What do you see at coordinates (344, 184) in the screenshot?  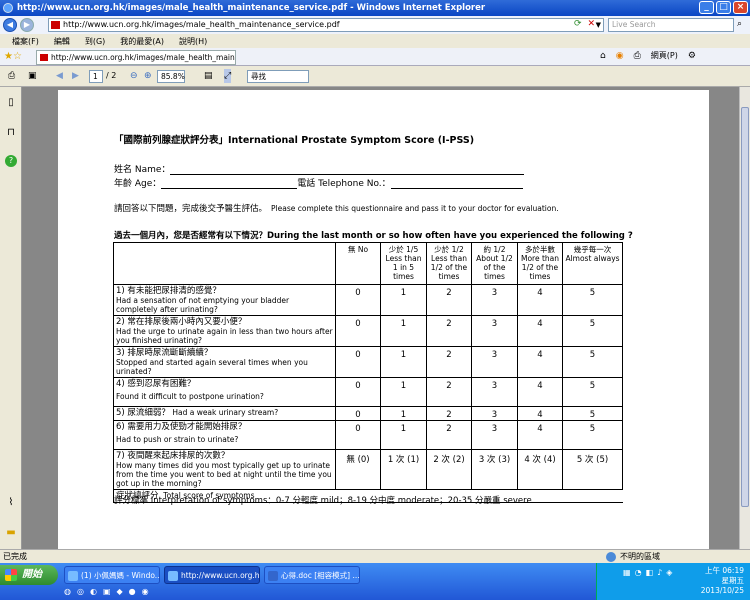 I see `phone-label: 電話 Telephone No.：` at bounding box center [344, 184].